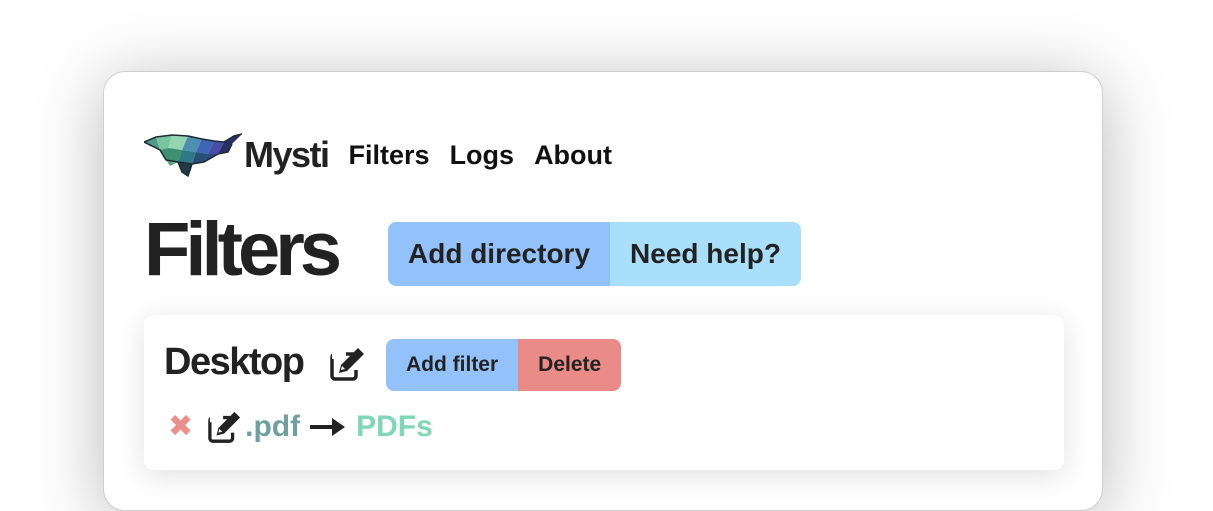 Image resolution: width=1213 pixels, height=511 pixels. I want to click on logo: Mysti, so click(237, 155).